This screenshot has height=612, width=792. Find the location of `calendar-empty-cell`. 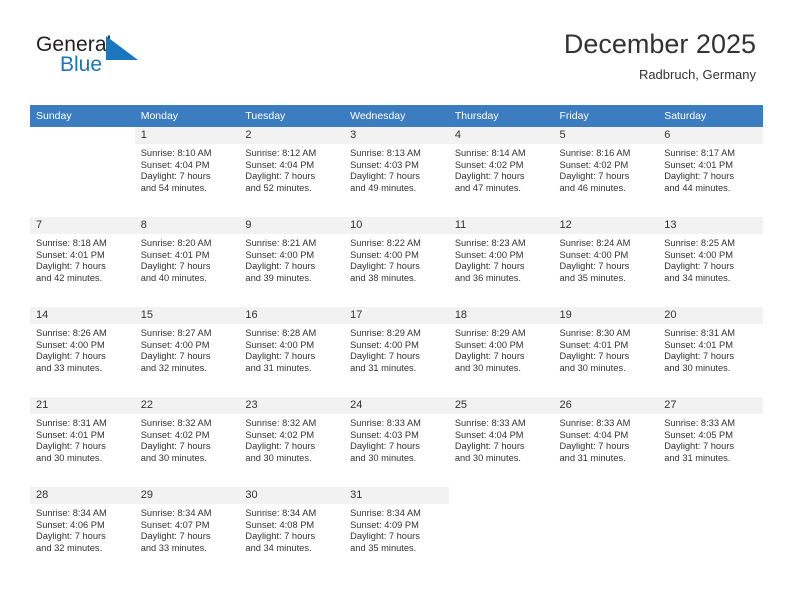

calendar-empty-cell is located at coordinates (501, 529).